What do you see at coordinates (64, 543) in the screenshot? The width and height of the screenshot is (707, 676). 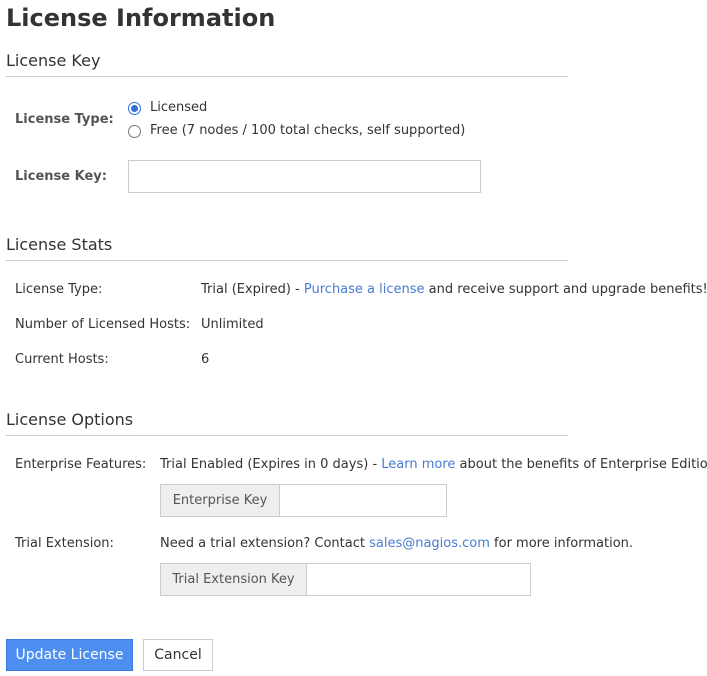 I see `trial-extension-label: Trial Extension:` at bounding box center [64, 543].